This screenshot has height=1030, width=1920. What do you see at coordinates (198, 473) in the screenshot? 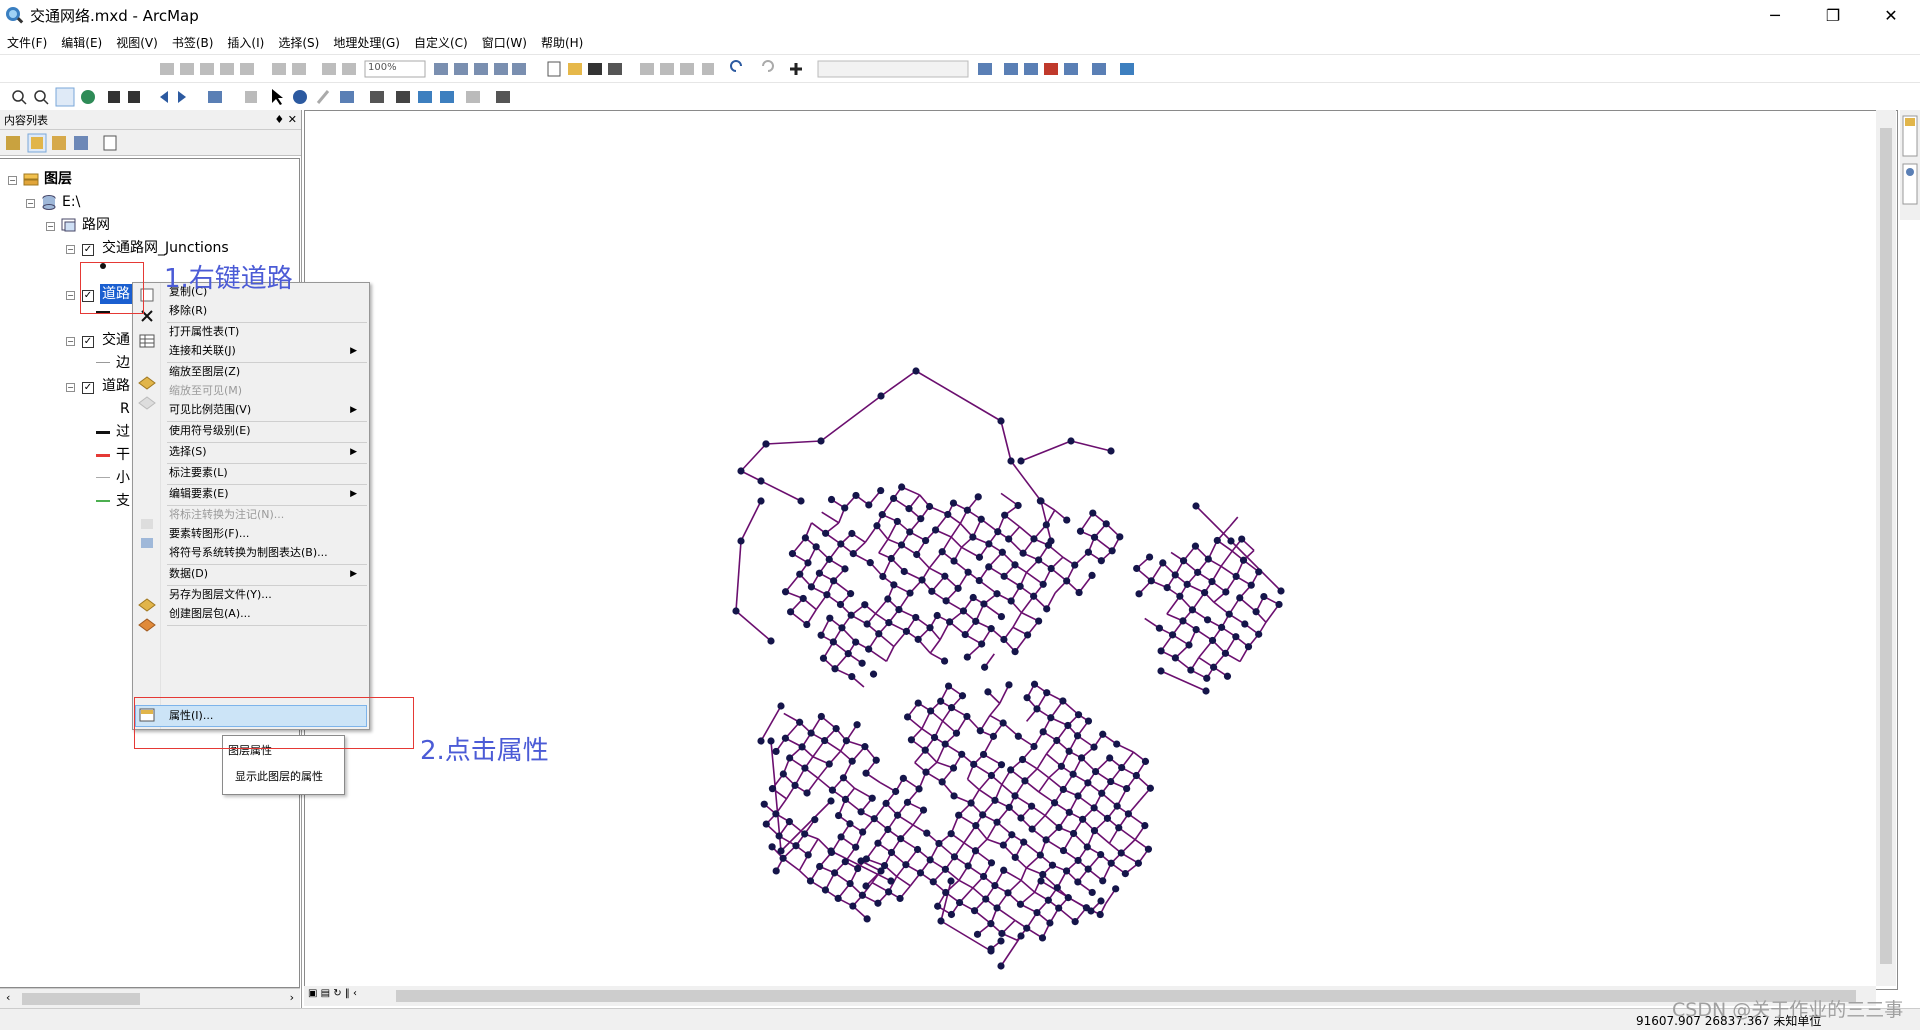
I see `menu-label-features: 标注要素(L)` at bounding box center [198, 473].